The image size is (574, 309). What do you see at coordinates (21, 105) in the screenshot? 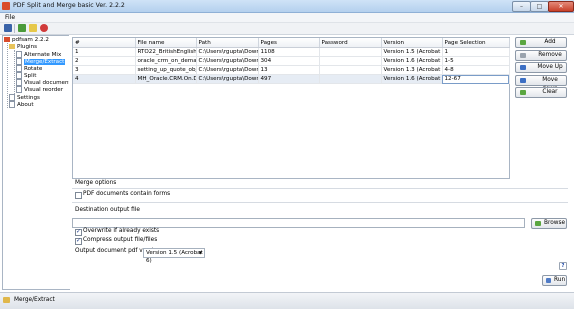
I see `tree-about: About` at bounding box center [21, 105].